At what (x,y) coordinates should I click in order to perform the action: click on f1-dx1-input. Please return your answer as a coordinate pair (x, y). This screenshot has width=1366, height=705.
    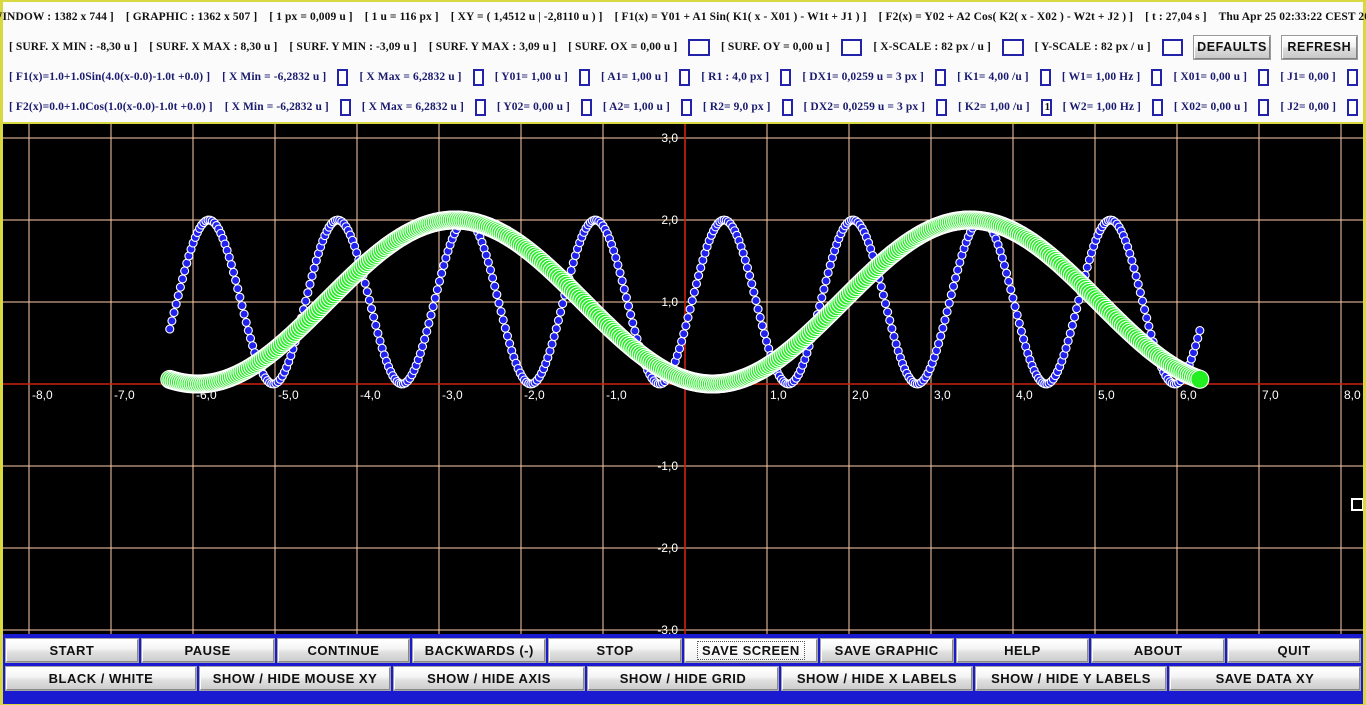
    Looking at the image, I should click on (940, 77).